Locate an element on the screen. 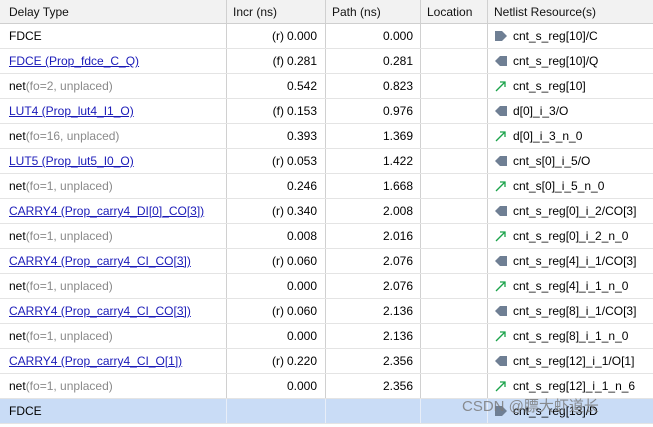 The height and width of the screenshot is (427, 653). incr-cell: (r) 0.220 is located at coordinates (276, 361).